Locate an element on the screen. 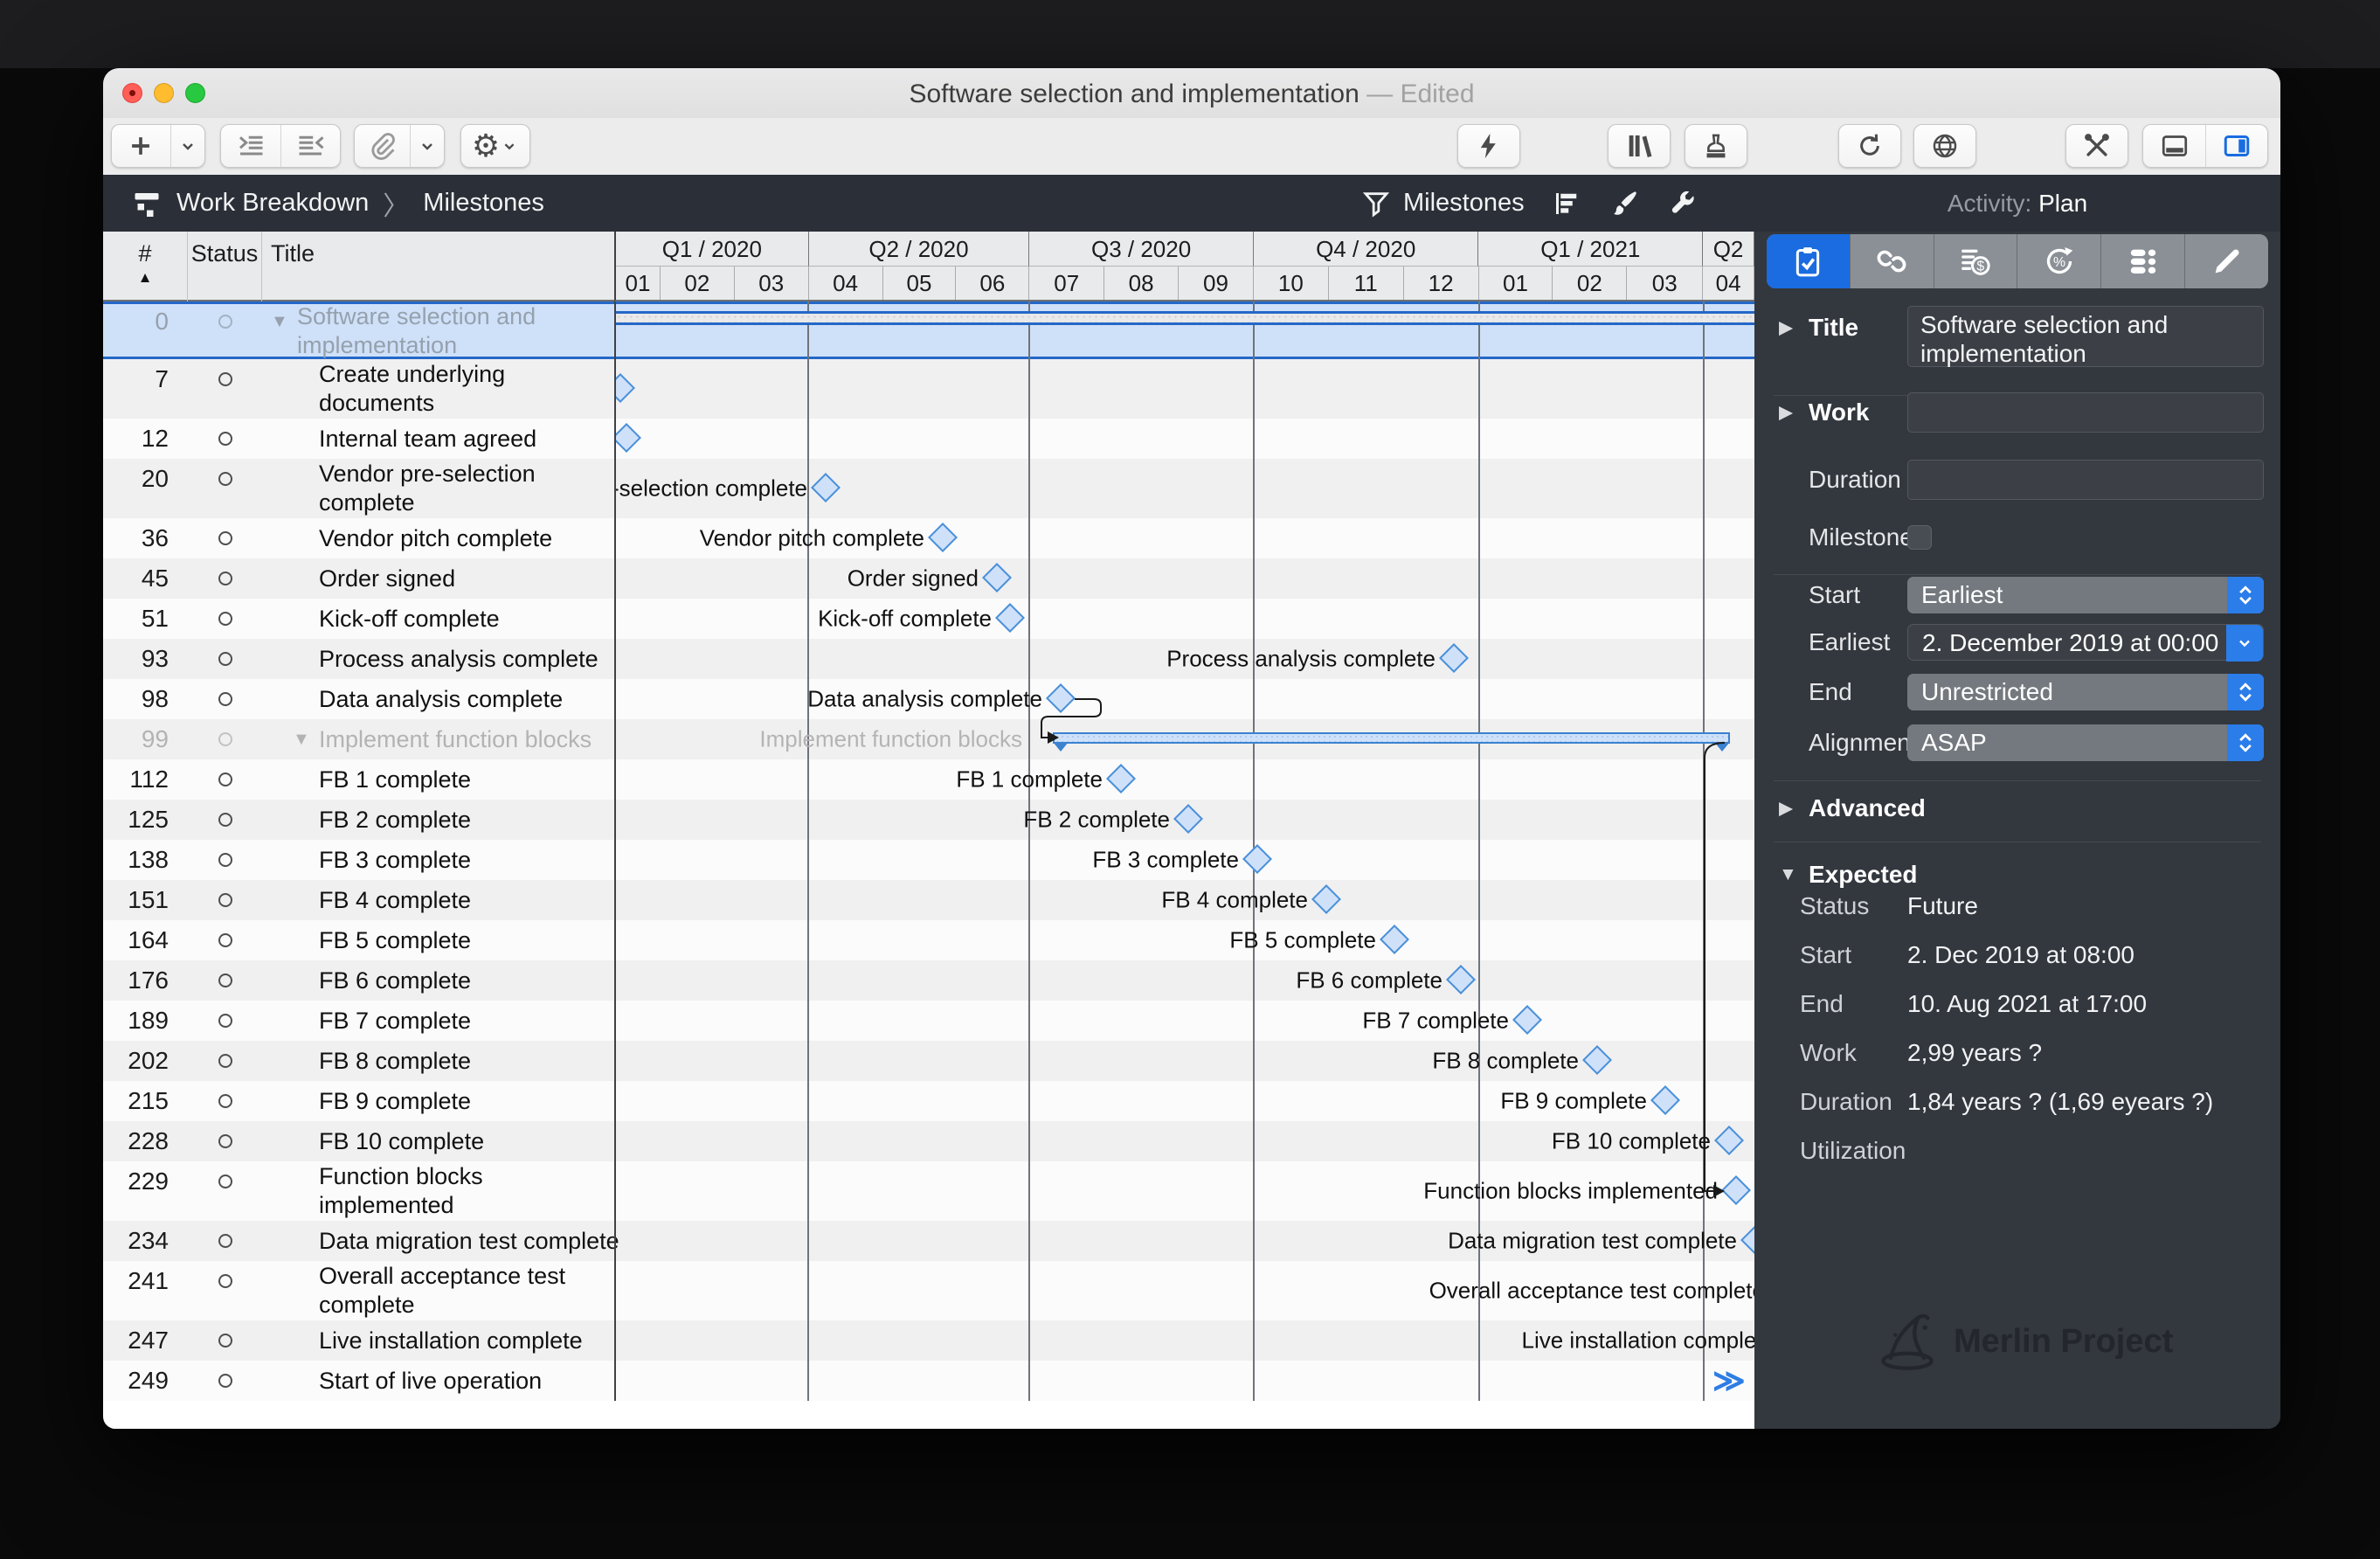 This screenshot has height=1559, width=2380. task-title: FB 5 complete is located at coordinates (438, 940).